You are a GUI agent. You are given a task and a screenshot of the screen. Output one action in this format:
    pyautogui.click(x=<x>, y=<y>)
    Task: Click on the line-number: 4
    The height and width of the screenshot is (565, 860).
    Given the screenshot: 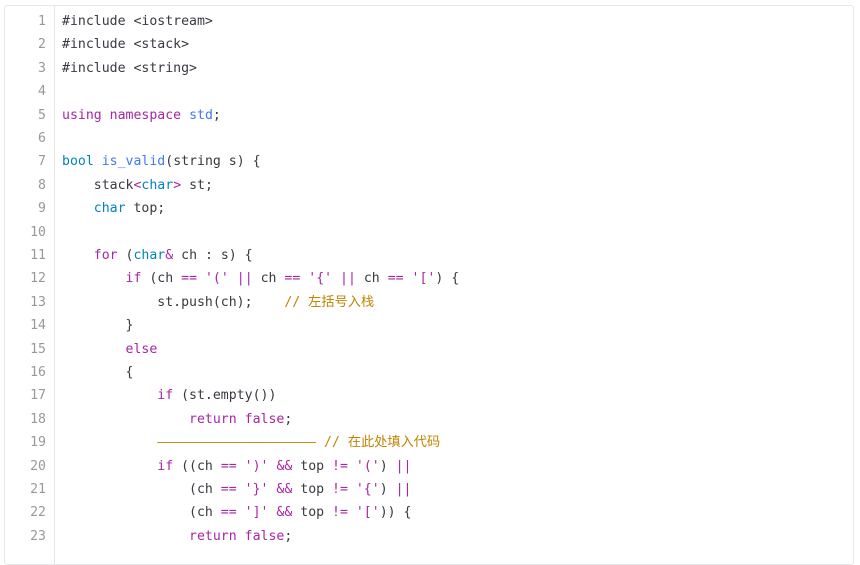 What is the action you would take?
    pyautogui.click(x=42, y=92)
    